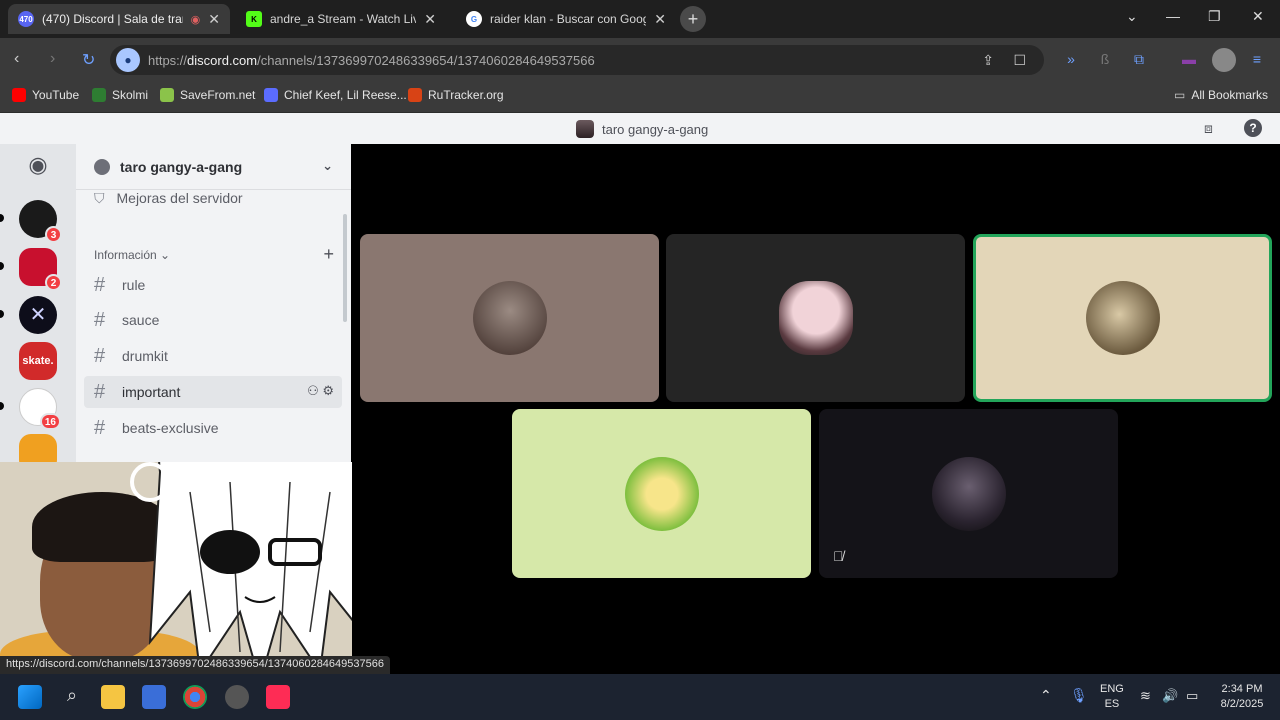  I want to click on server-name: taro gangy-a-gang, so click(181, 166).